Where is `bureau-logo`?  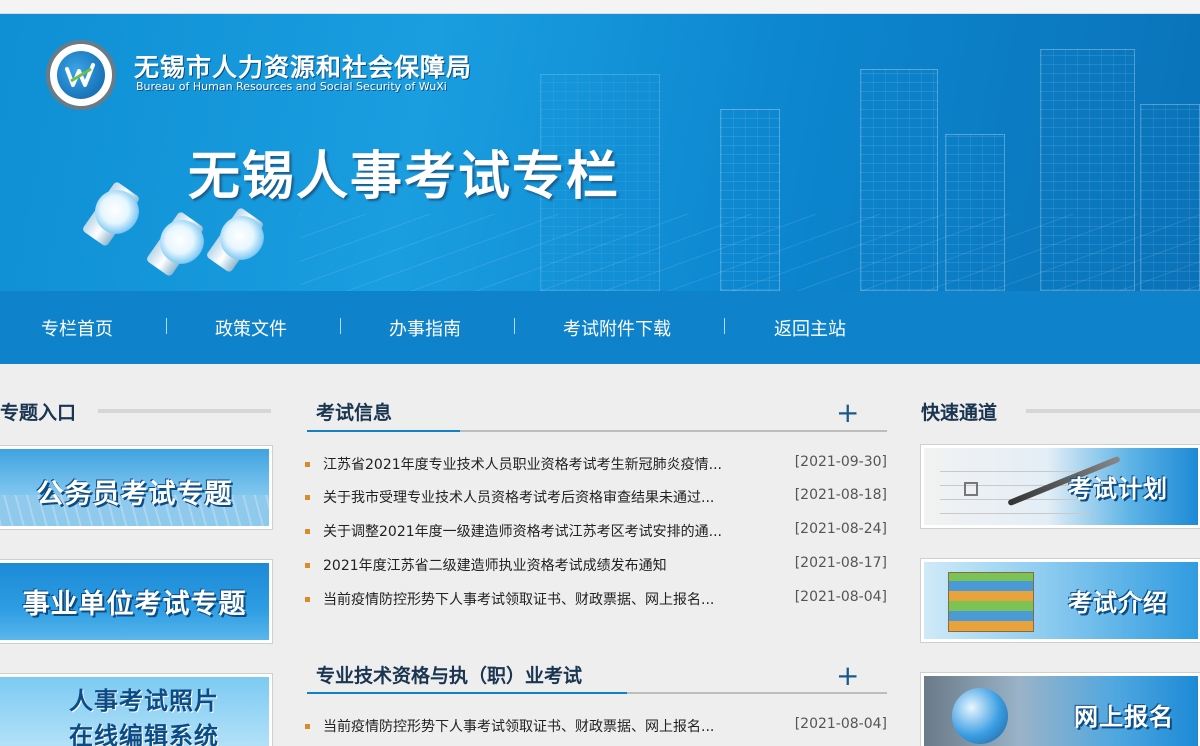
bureau-logo is located at coordinates (81, 75).